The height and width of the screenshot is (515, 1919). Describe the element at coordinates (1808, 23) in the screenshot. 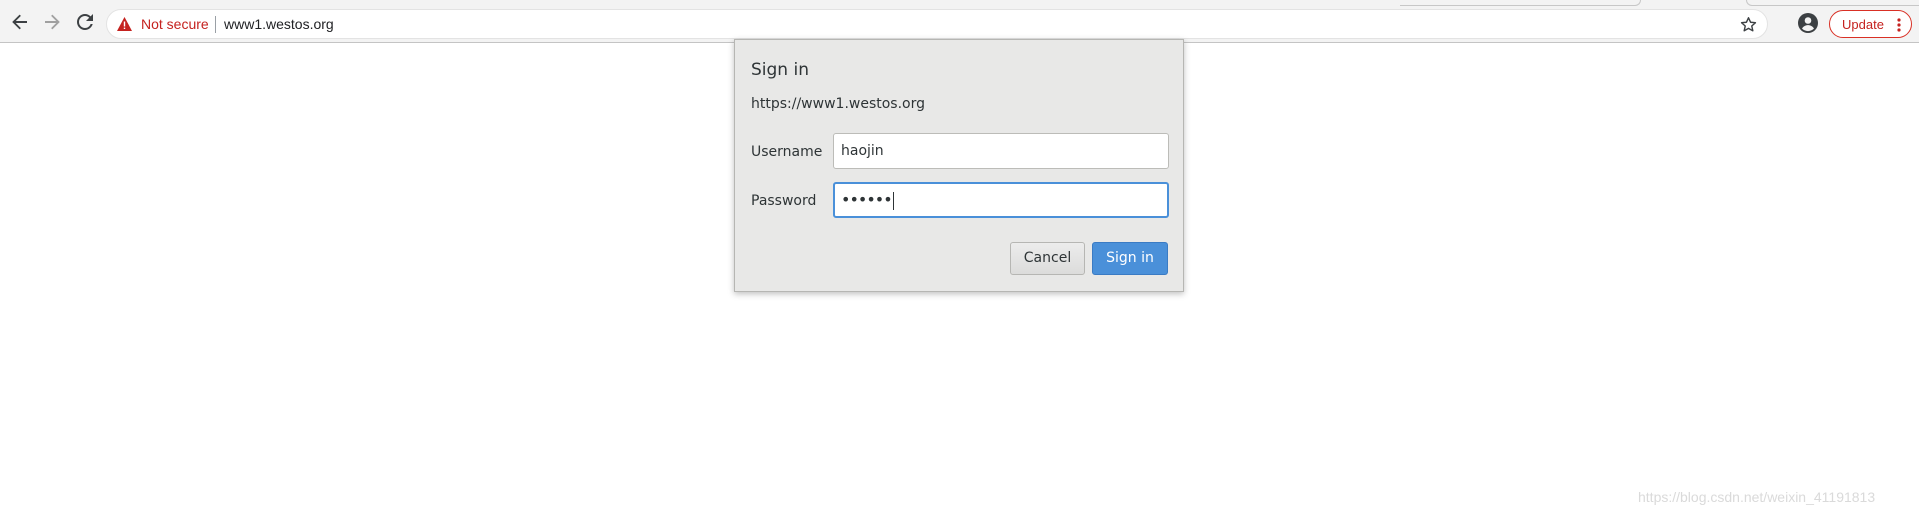

I see `account-circle-icon` at that location.